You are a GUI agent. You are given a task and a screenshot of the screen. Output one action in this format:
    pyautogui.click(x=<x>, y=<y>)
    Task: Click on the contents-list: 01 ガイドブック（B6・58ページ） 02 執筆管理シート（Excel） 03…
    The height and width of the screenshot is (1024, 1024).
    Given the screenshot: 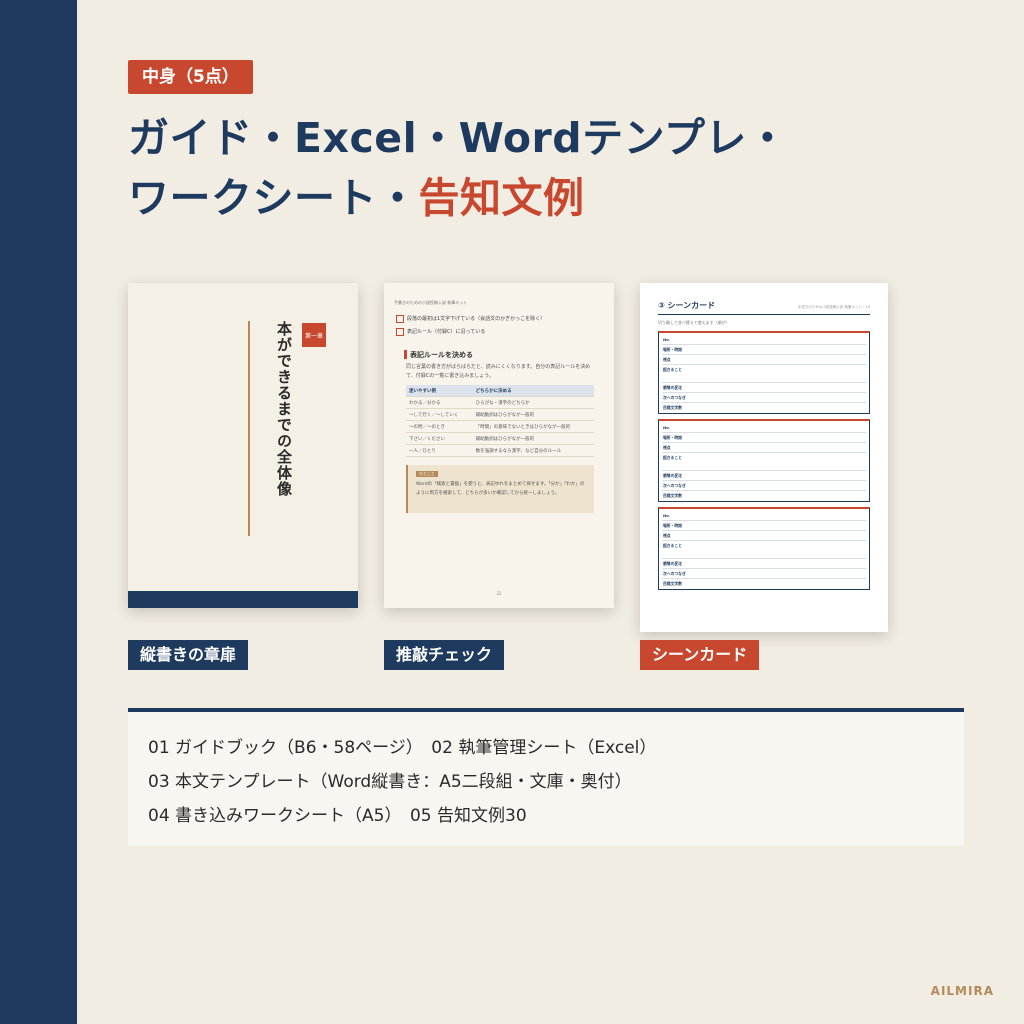 What is the action you would take?
    pyautogui.click(x=546, y=779)
    